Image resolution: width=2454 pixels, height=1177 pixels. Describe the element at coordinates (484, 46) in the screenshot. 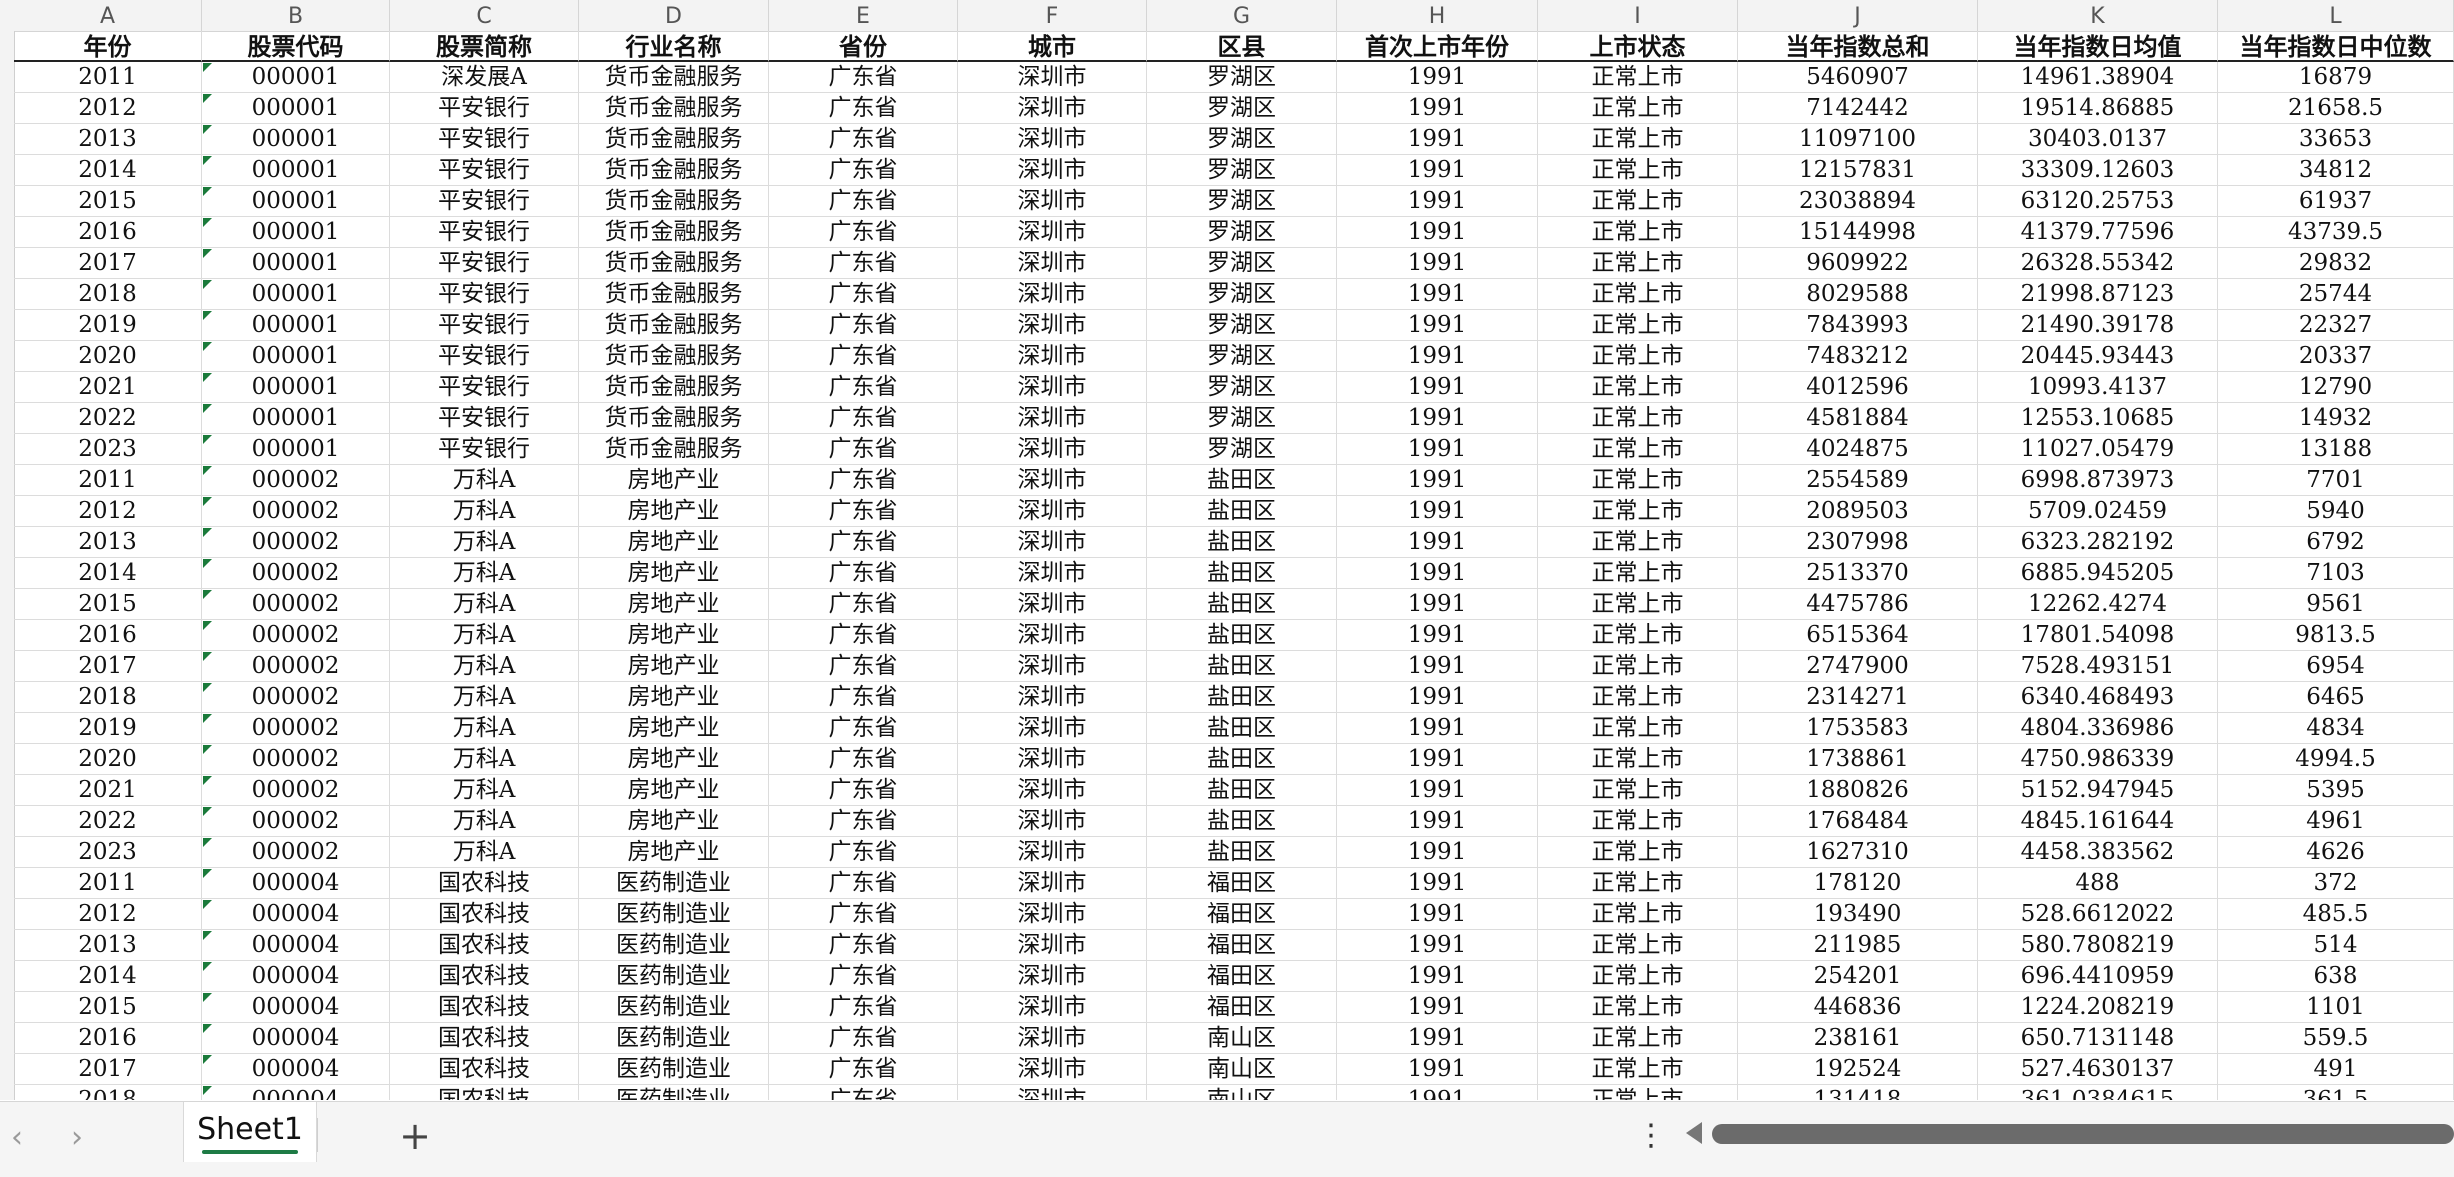

I see `header-cell: 股票简称` at that location.